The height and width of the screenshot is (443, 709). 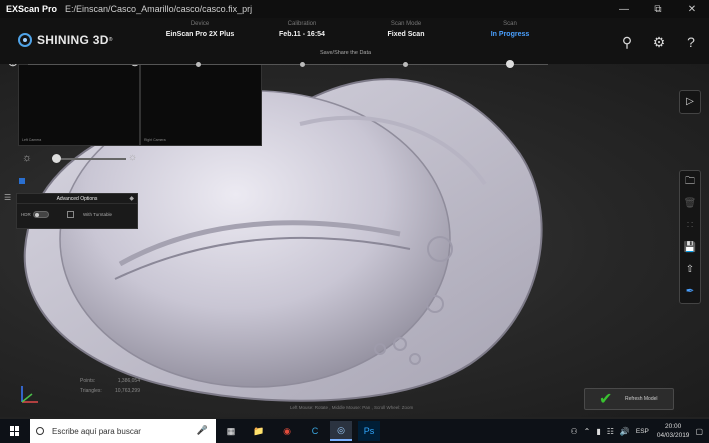 What do you see at coordinates (302, 34) in the screenshot?
I see `status-value: Feb.11 - 16:54` at bounding box center [302, 34].